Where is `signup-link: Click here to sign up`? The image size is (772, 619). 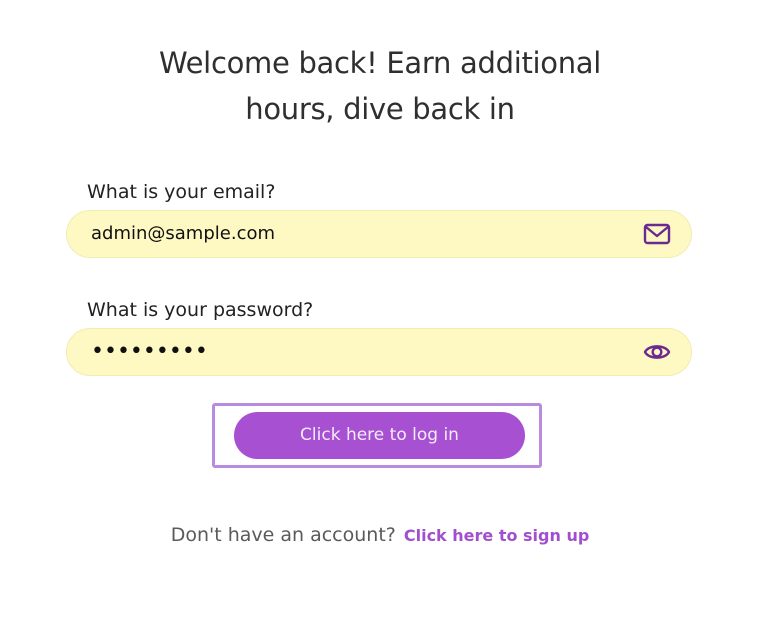
signup-link: Click here to sign up is located at coordinates (496, 535).